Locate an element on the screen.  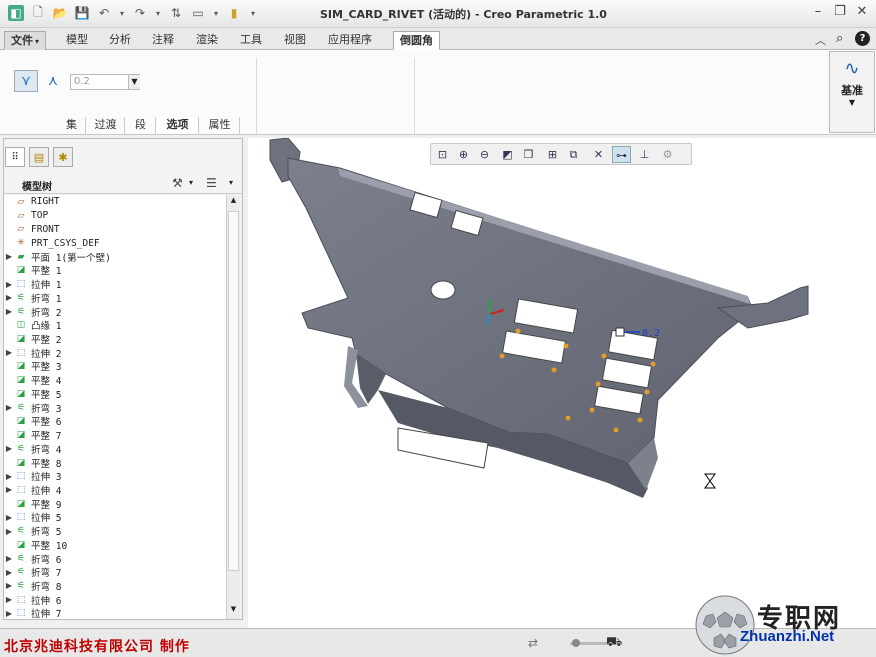
zoom-out-icon: ⊖ is located at coordinates (484, 154).